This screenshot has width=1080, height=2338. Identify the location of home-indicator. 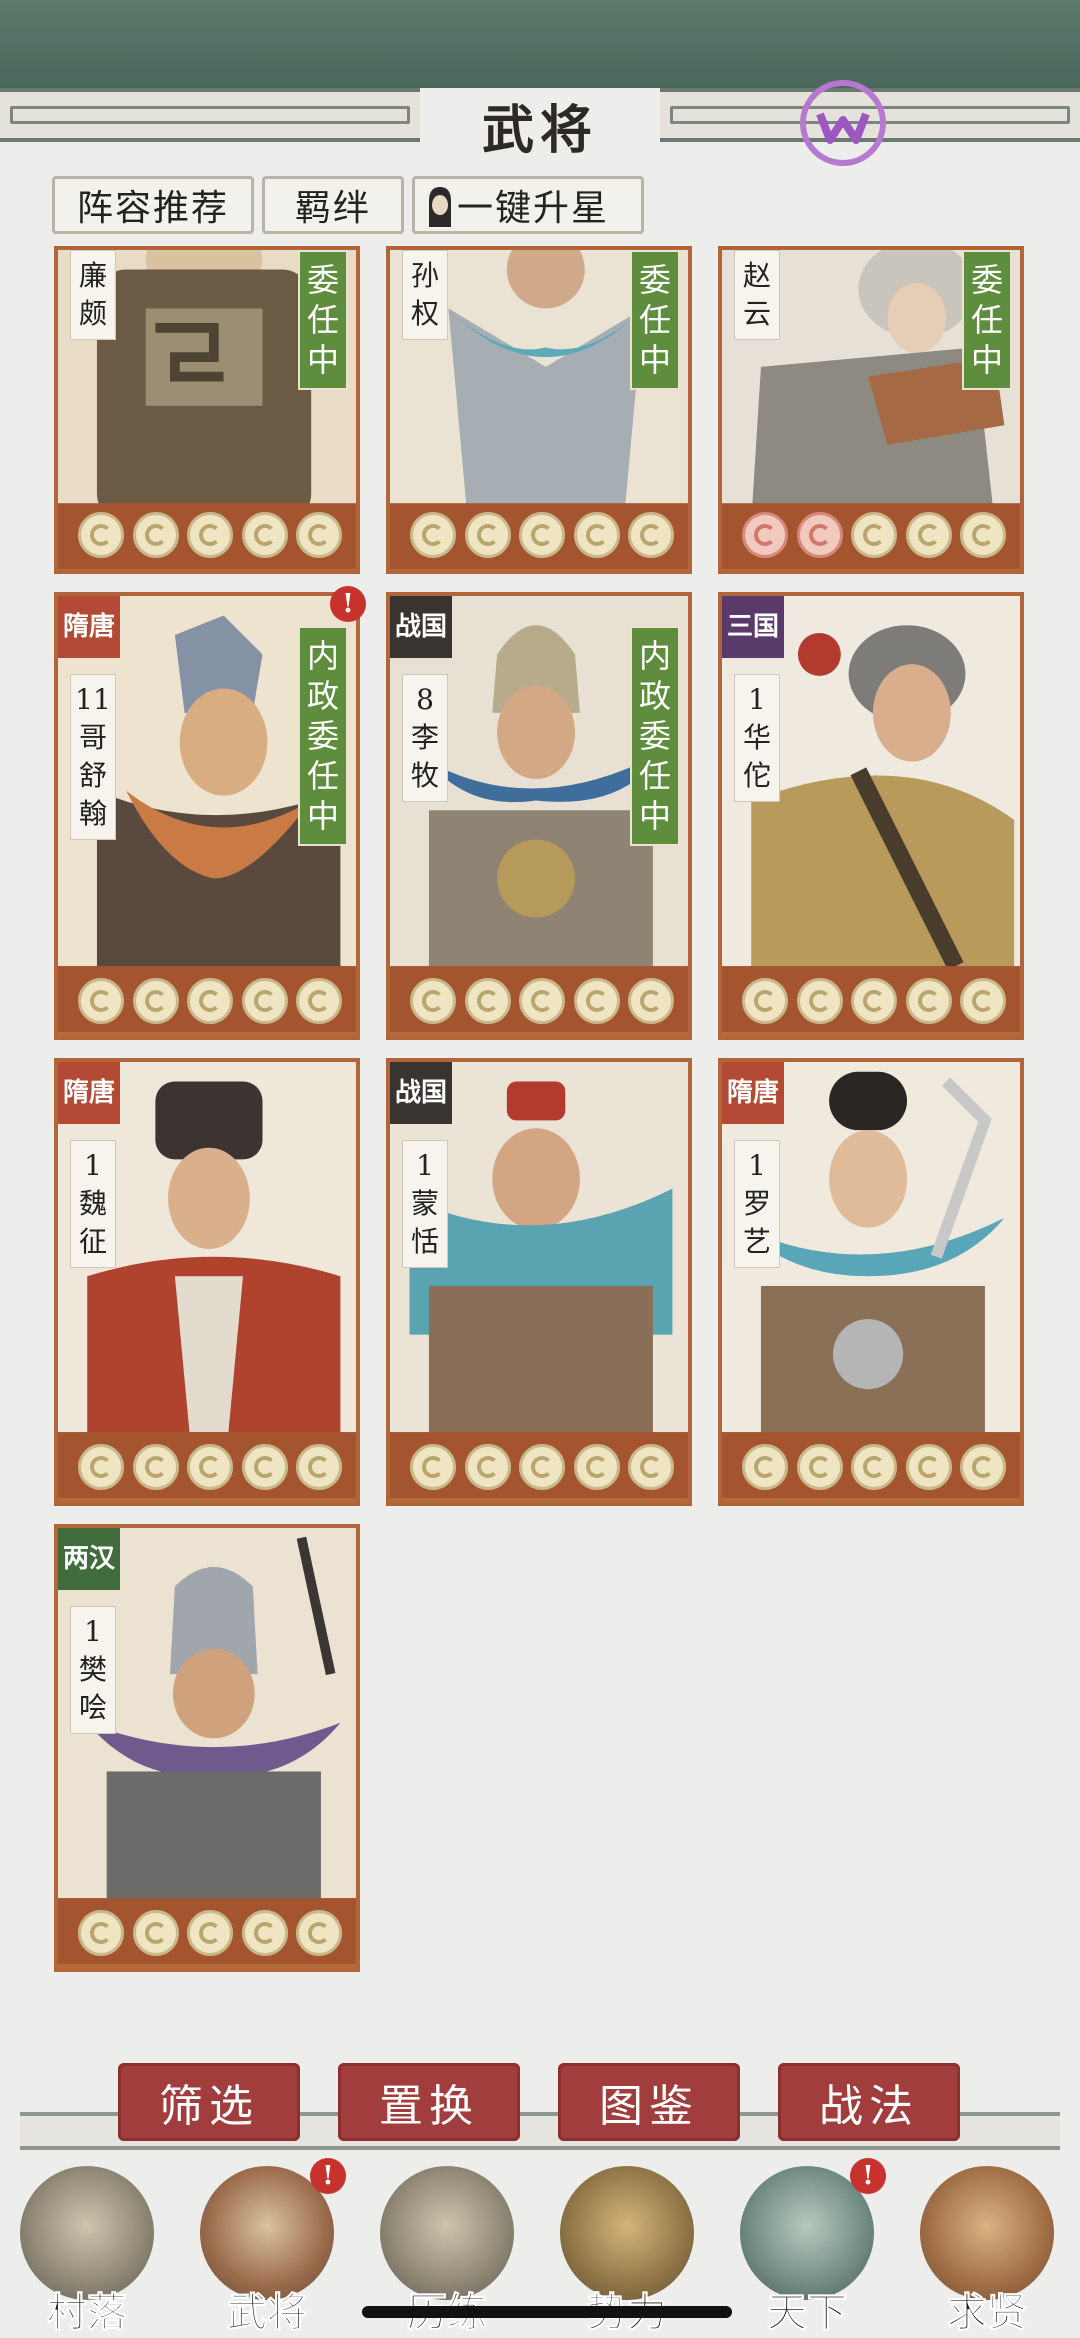
(547, 2312).